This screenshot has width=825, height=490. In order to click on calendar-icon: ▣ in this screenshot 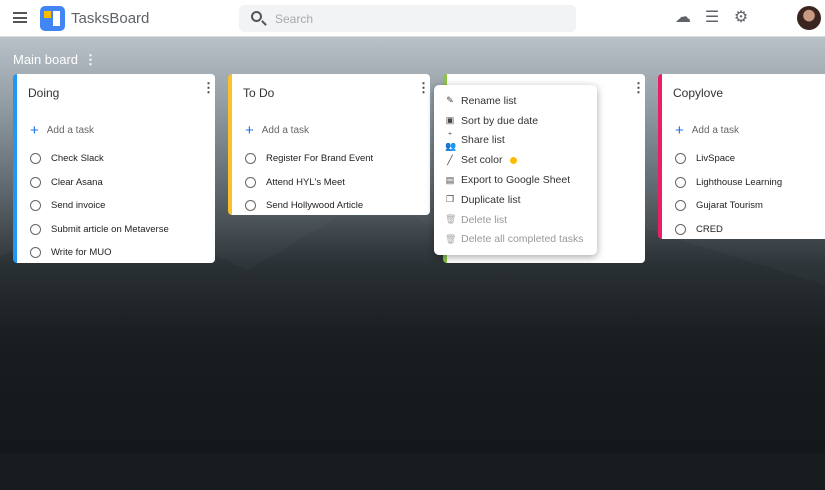, I will do `click(450, 120)`.